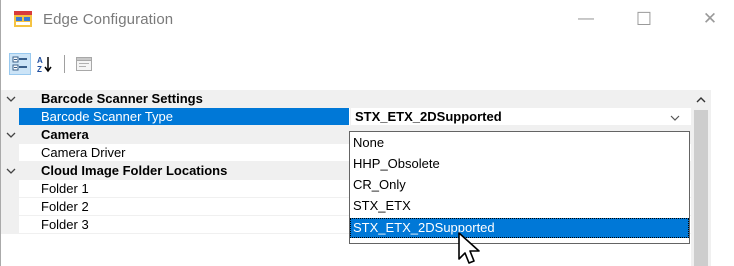 The height and width of the screenshot is (266, 734). I want to click on property-grid-toolbar: A Z, so click(367, 66).